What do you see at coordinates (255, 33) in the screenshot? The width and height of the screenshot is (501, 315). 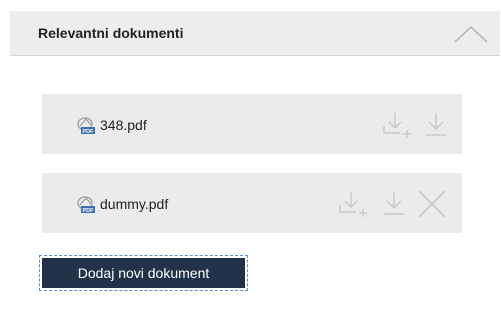 I see `section-header: Relevantni dokumenti` at bounding box center [255, 33].